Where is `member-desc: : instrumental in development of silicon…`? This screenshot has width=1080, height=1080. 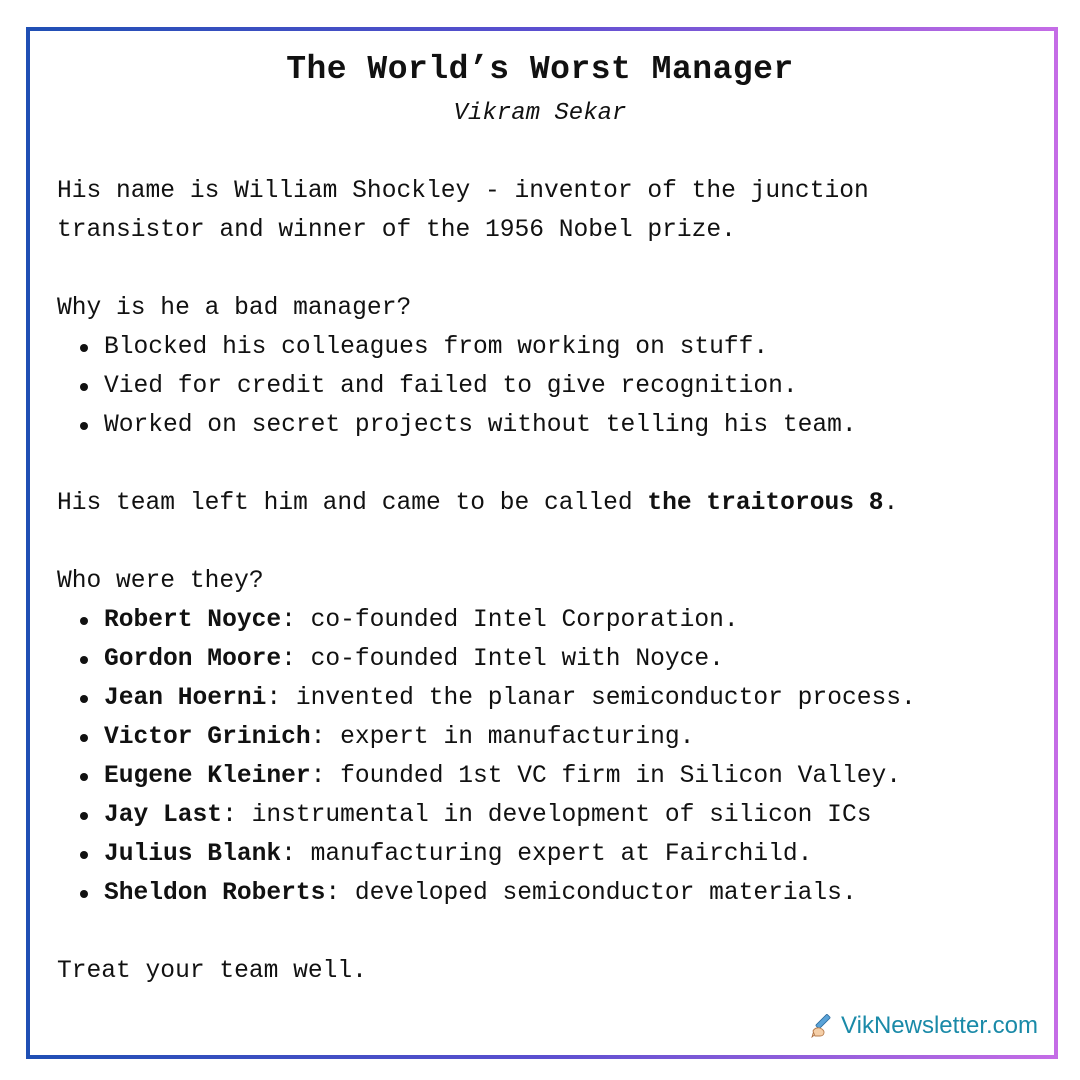 member-desc: : instrumental in development of silicon… is located at coordinates (547, 815).